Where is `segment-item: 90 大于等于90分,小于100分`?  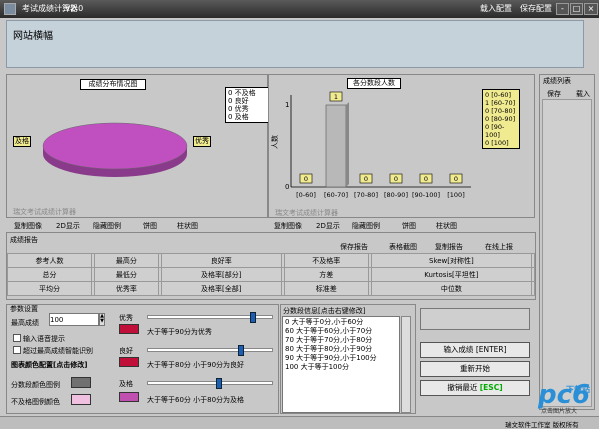 segment-item: 90 大于等于90分,小于100分 is located at coordinates (341, 358).